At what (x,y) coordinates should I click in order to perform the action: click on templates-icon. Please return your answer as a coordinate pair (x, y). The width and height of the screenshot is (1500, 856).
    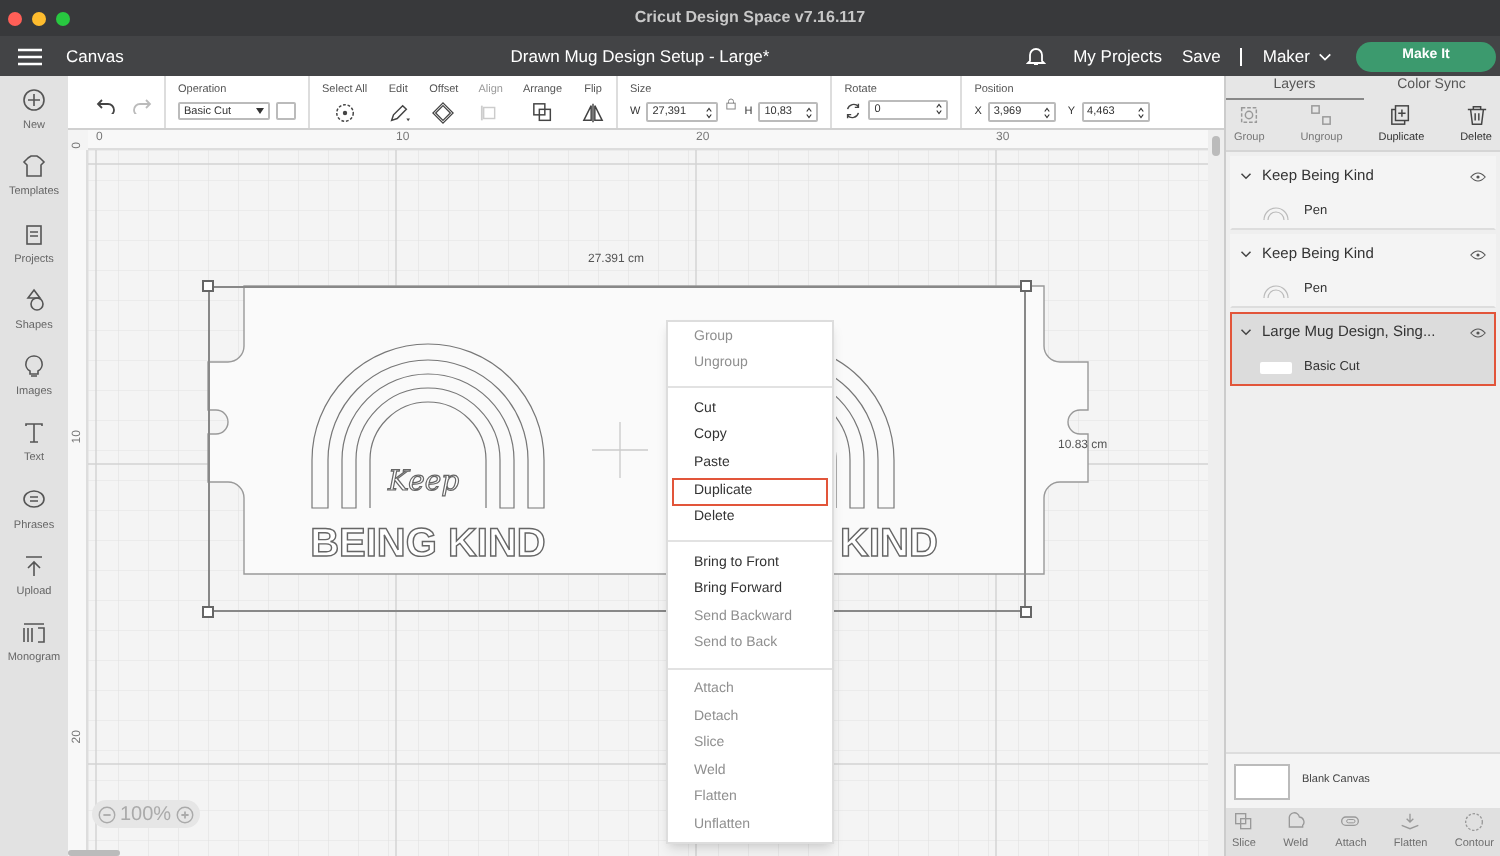
    Looking at the image, I should click on (33, 166).